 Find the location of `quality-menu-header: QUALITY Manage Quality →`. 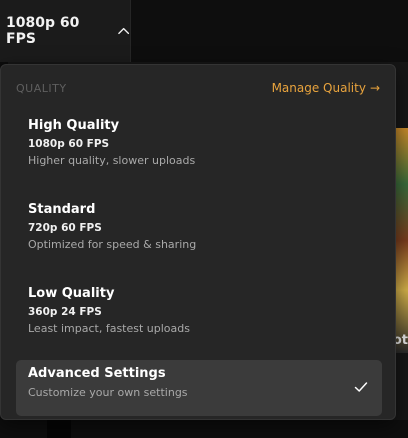

quality-menu-header: QUALITY Manage Quality → is located at coordinates (198, 88).